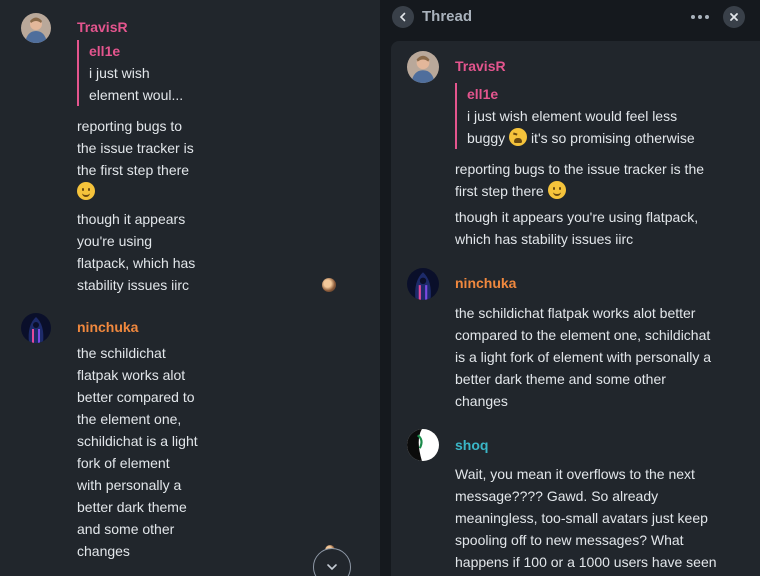 This screenshot has width=760, height=576. I want to click on message-line: the issue tracker is, so click(135, 148).